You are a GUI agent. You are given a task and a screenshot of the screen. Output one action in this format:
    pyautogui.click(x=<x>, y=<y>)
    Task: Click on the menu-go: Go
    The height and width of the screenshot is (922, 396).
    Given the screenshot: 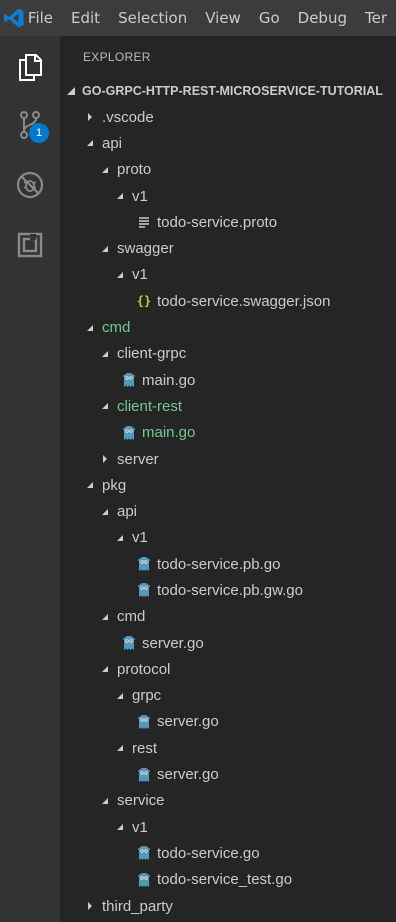 What is the action you would take?
    pyautogui.click(x=269, y=18)
    